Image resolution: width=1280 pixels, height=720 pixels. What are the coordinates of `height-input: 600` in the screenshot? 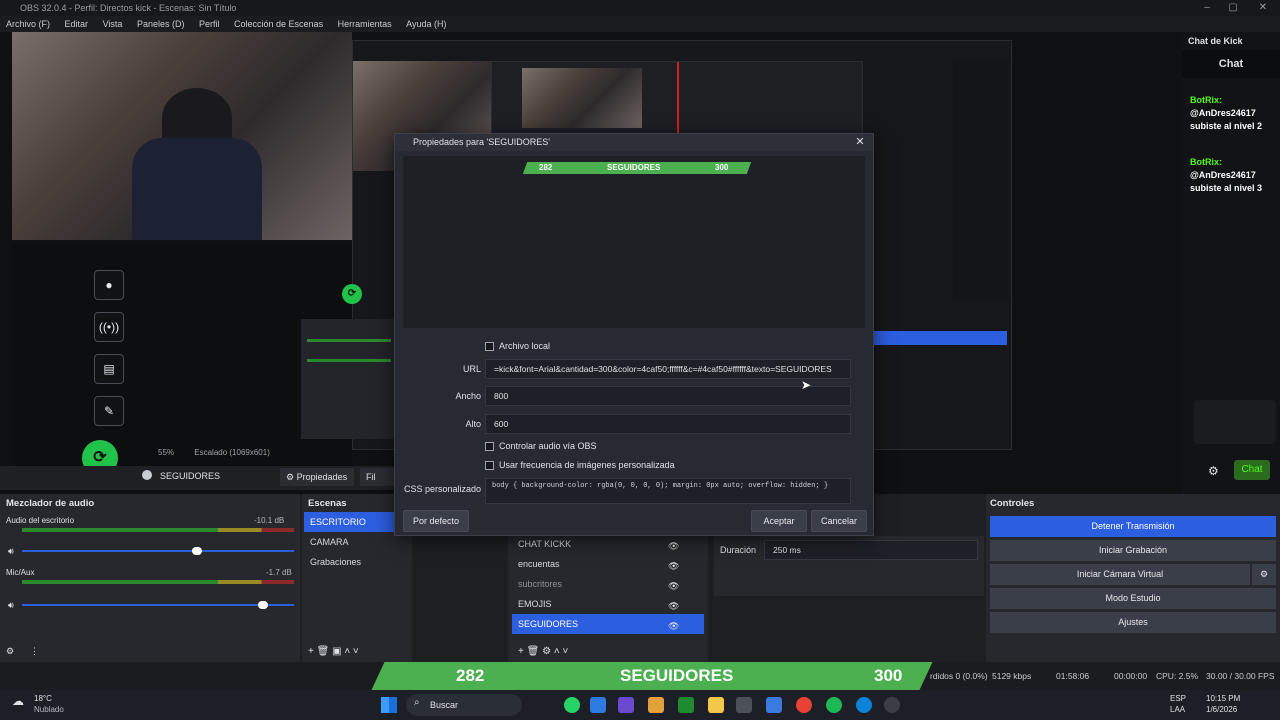 It's located at (668, 424).